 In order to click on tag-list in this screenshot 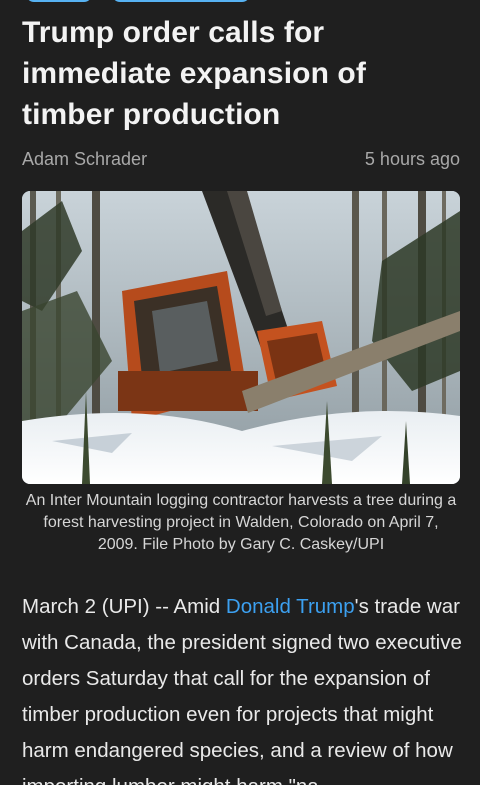, I will do `click(138, 1)`.